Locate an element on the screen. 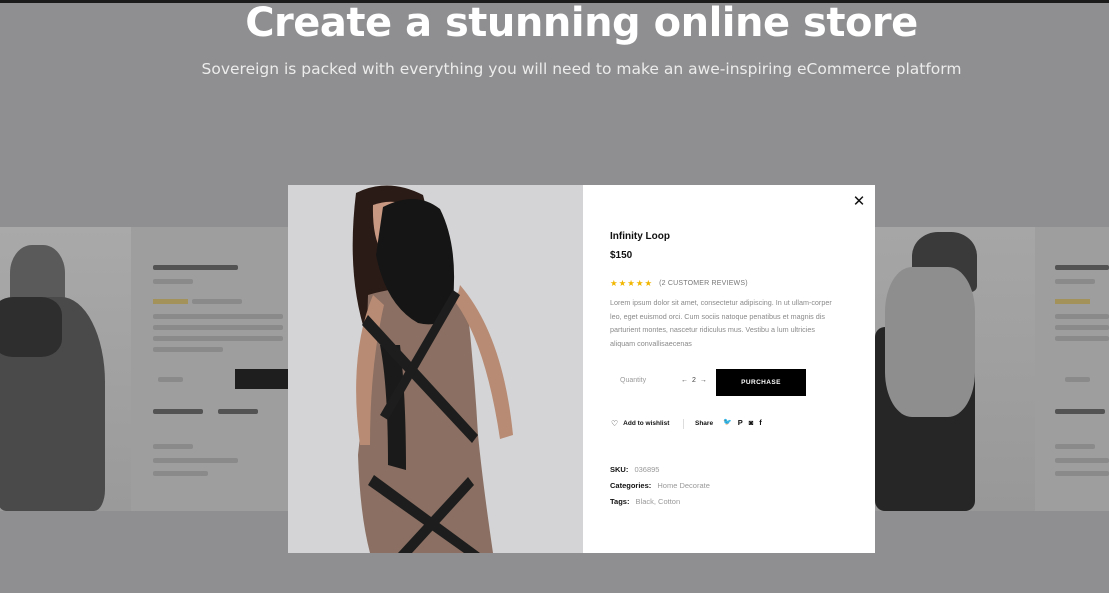 The width and height of the screenshot is (1109, 593). instagram-icon: ◙ is located at coordinates (751, 422).